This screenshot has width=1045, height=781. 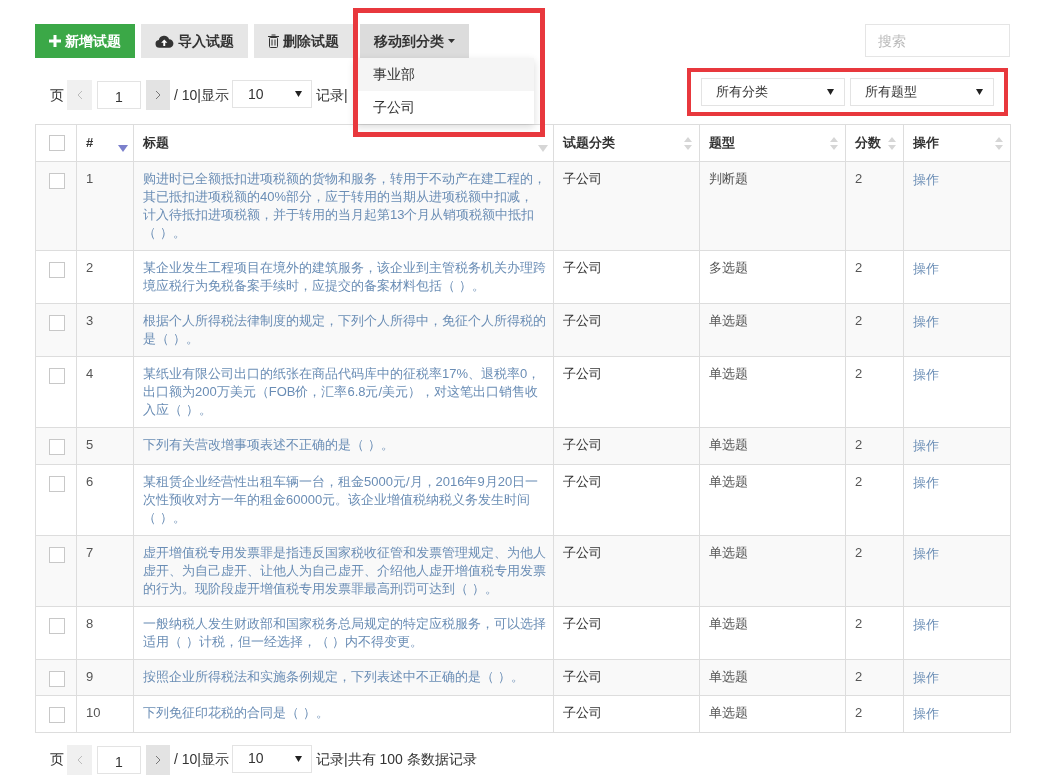 What do you see at coordinates (922, 92) in the screenshot?
I see `filter-select: 所有题型` at bounding box center [922, 92].